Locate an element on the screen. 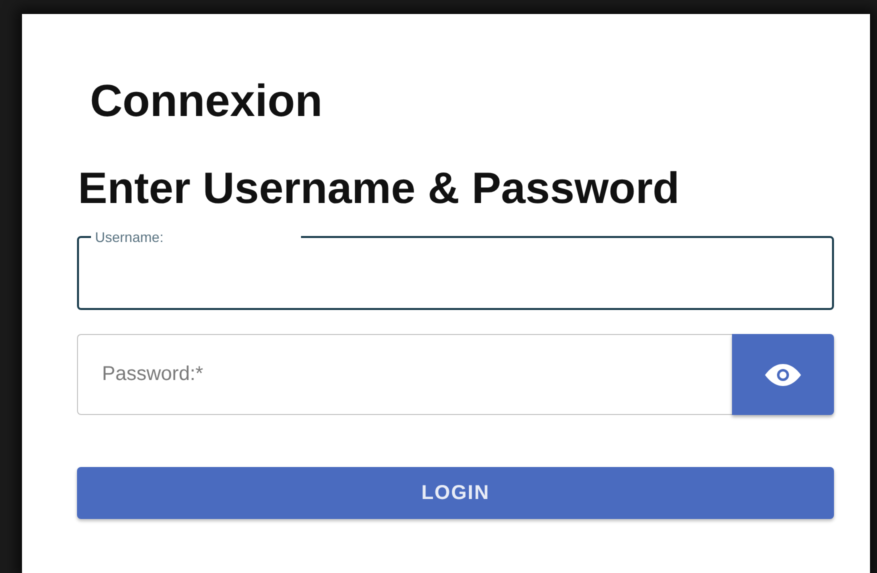 Image resolution: width=877 pixels, height=573 pixels. page-title: Connexion is located at coordinates (207, 100).